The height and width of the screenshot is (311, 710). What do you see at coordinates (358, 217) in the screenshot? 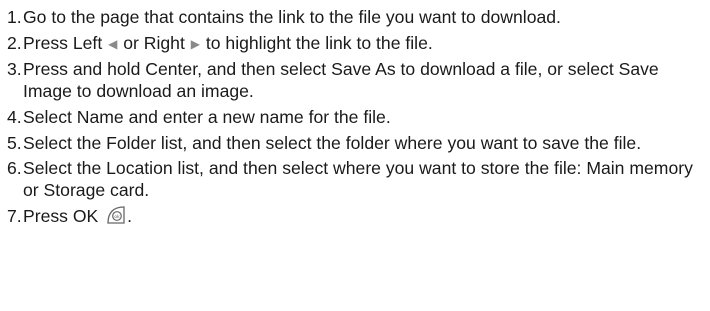
I see `step-7: 7. Press OK ok .` at bounding box center [358, 217].